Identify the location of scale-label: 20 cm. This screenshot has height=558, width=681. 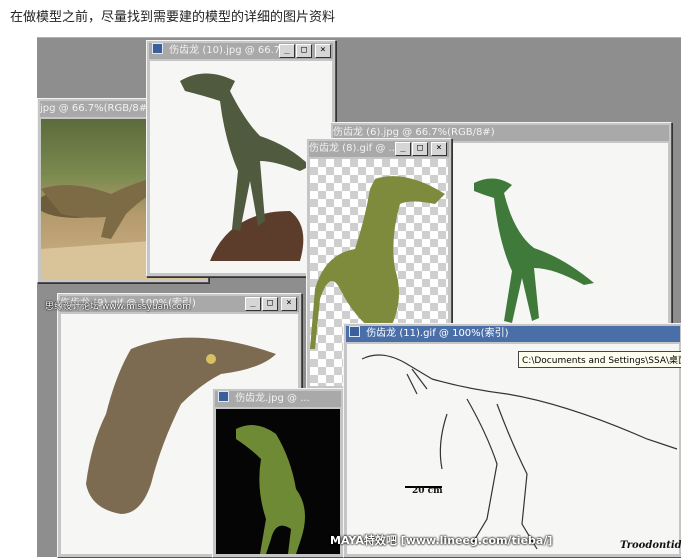
(427, 491).